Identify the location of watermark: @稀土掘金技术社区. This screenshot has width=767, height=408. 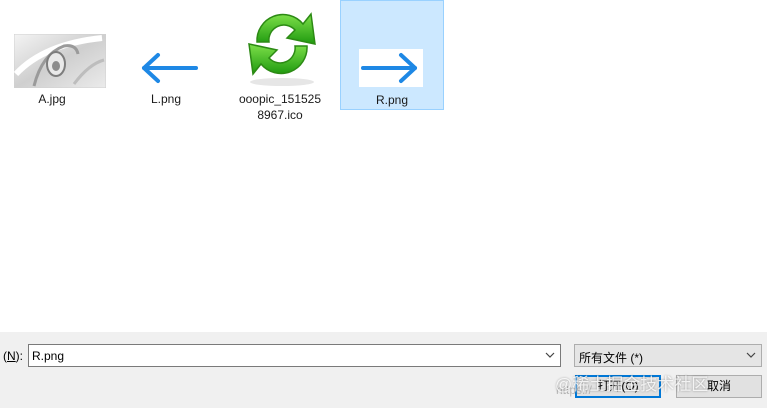
(632, 384).